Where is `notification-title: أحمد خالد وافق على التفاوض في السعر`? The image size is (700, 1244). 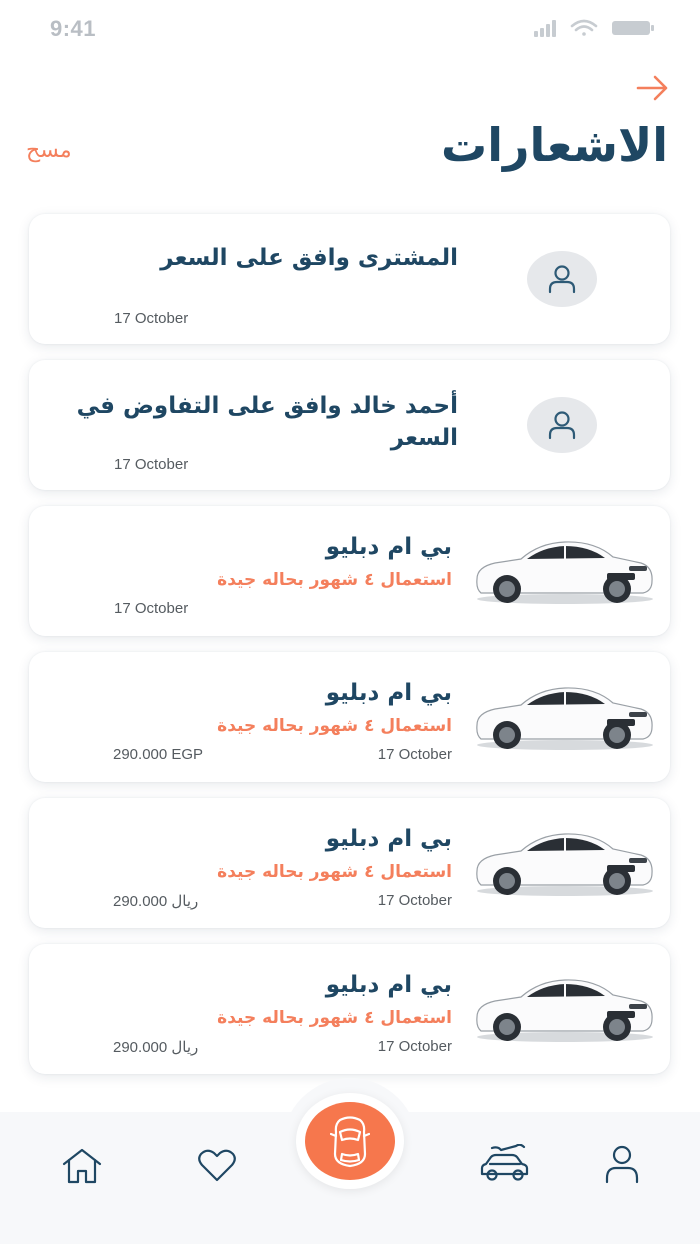
notification-title: أحمد خالد وافق على التفاوض في السعر is located at coordinates (267, 422).